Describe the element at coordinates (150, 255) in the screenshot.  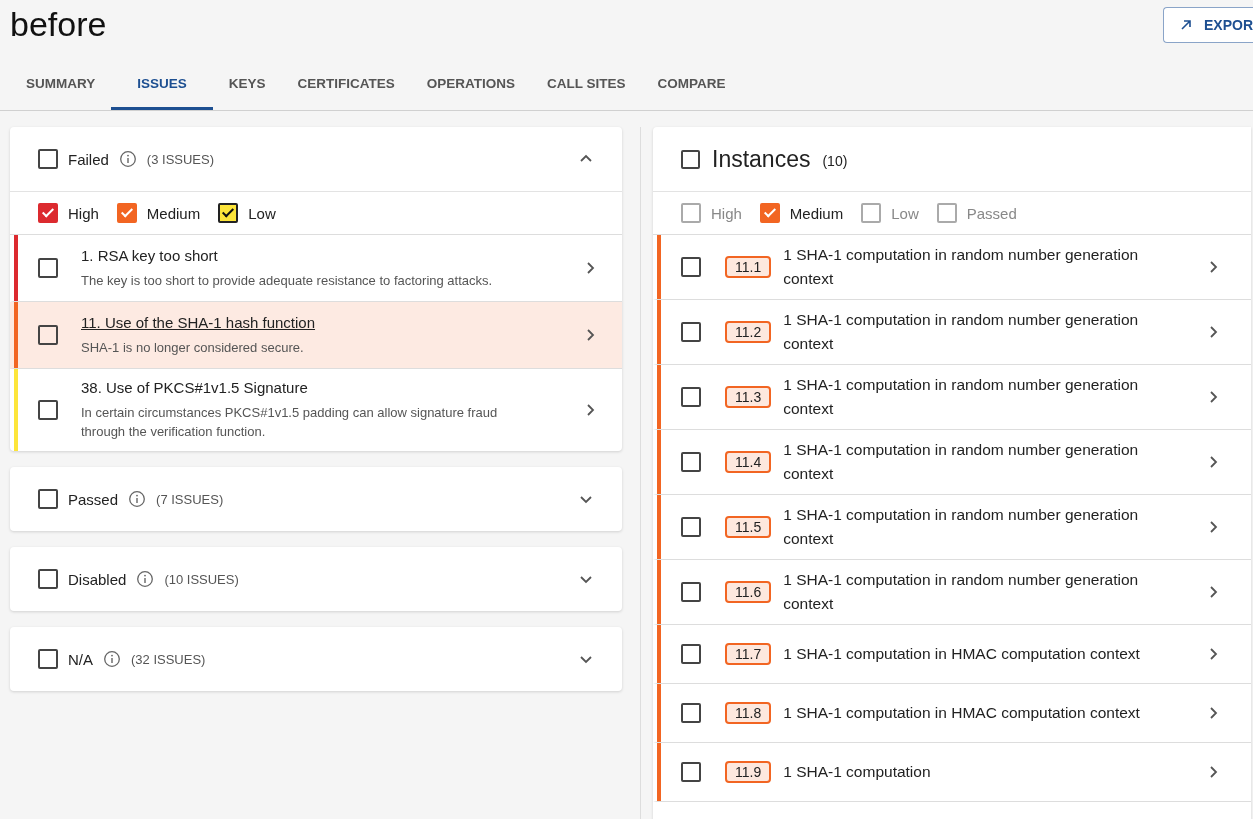
I see `issue-title: 1. RSA key too short` at that location.